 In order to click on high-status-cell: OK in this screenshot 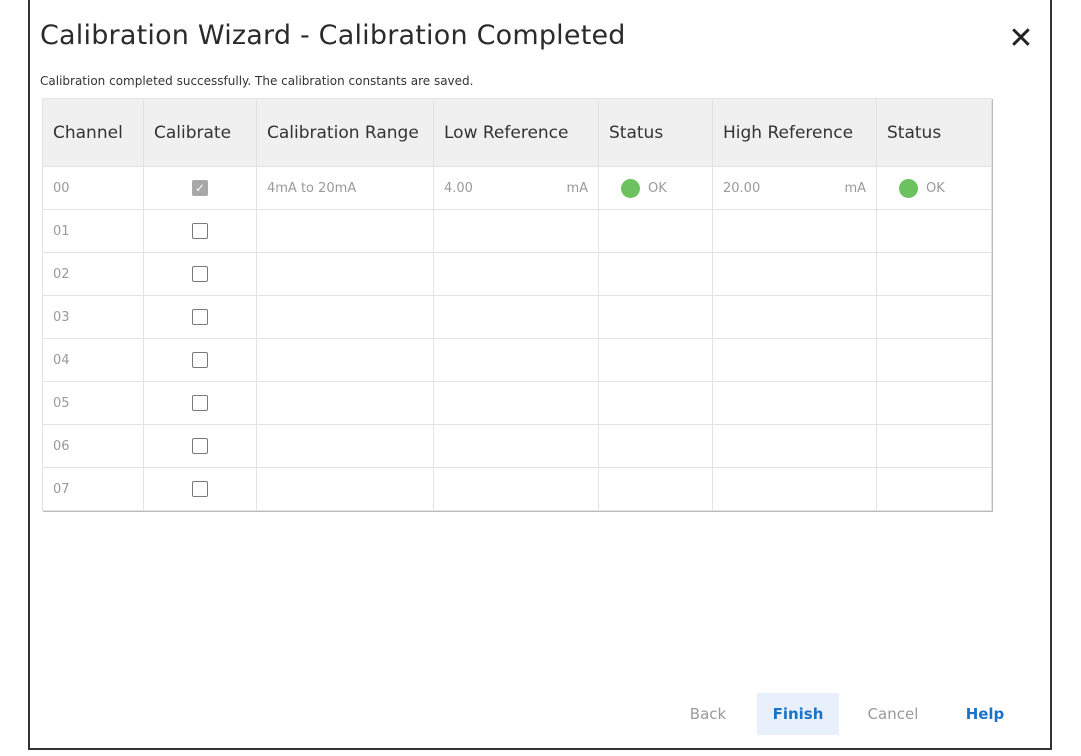, I will do `click(934, 188)`.